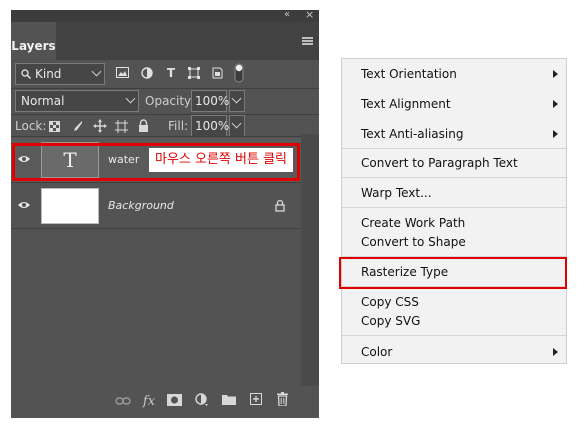 The image size is (580, 427). I want to click on visibility-eye-icon, so click(24, 205).